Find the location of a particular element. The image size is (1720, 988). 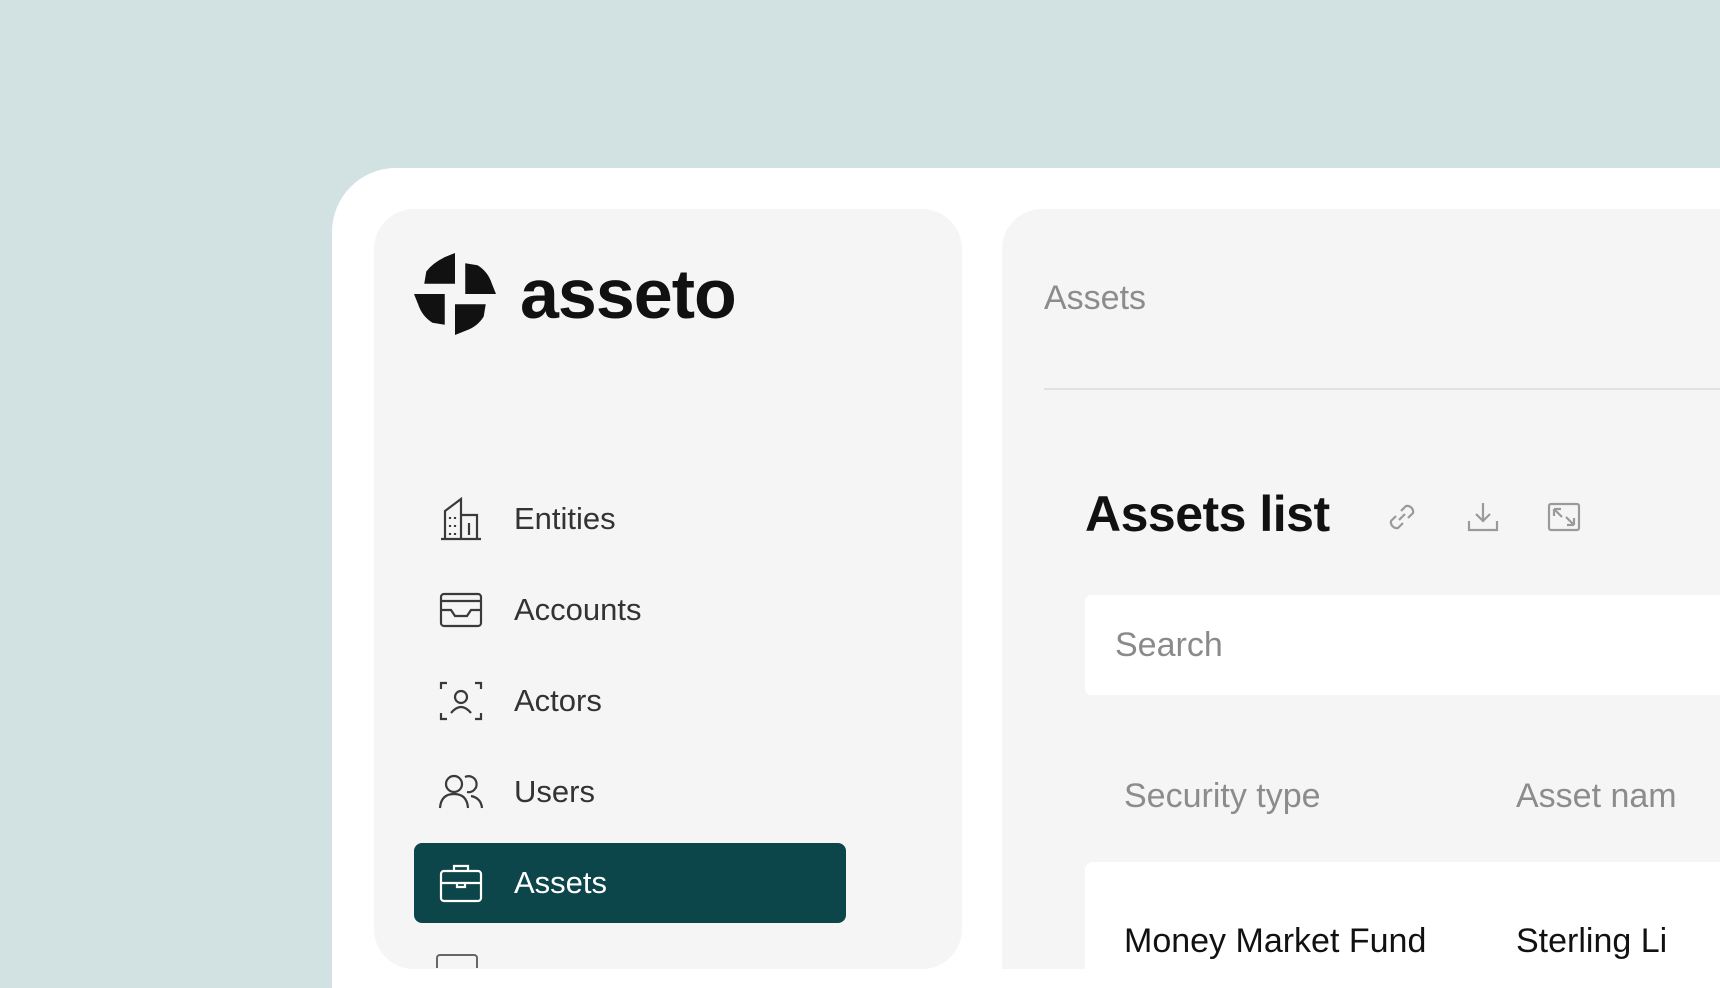

table-cell-security-type: Money Market Fund is located at coordinates (1275, 941).